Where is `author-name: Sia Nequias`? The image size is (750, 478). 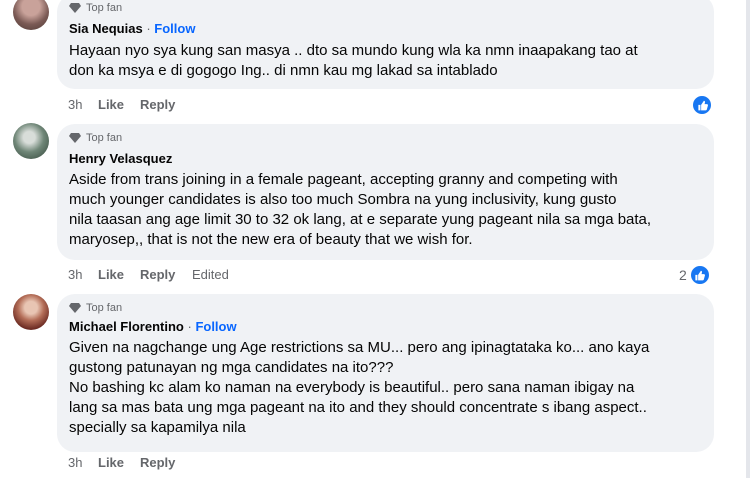 author-name: Sia Nequias is located at coordinates (106, 28).